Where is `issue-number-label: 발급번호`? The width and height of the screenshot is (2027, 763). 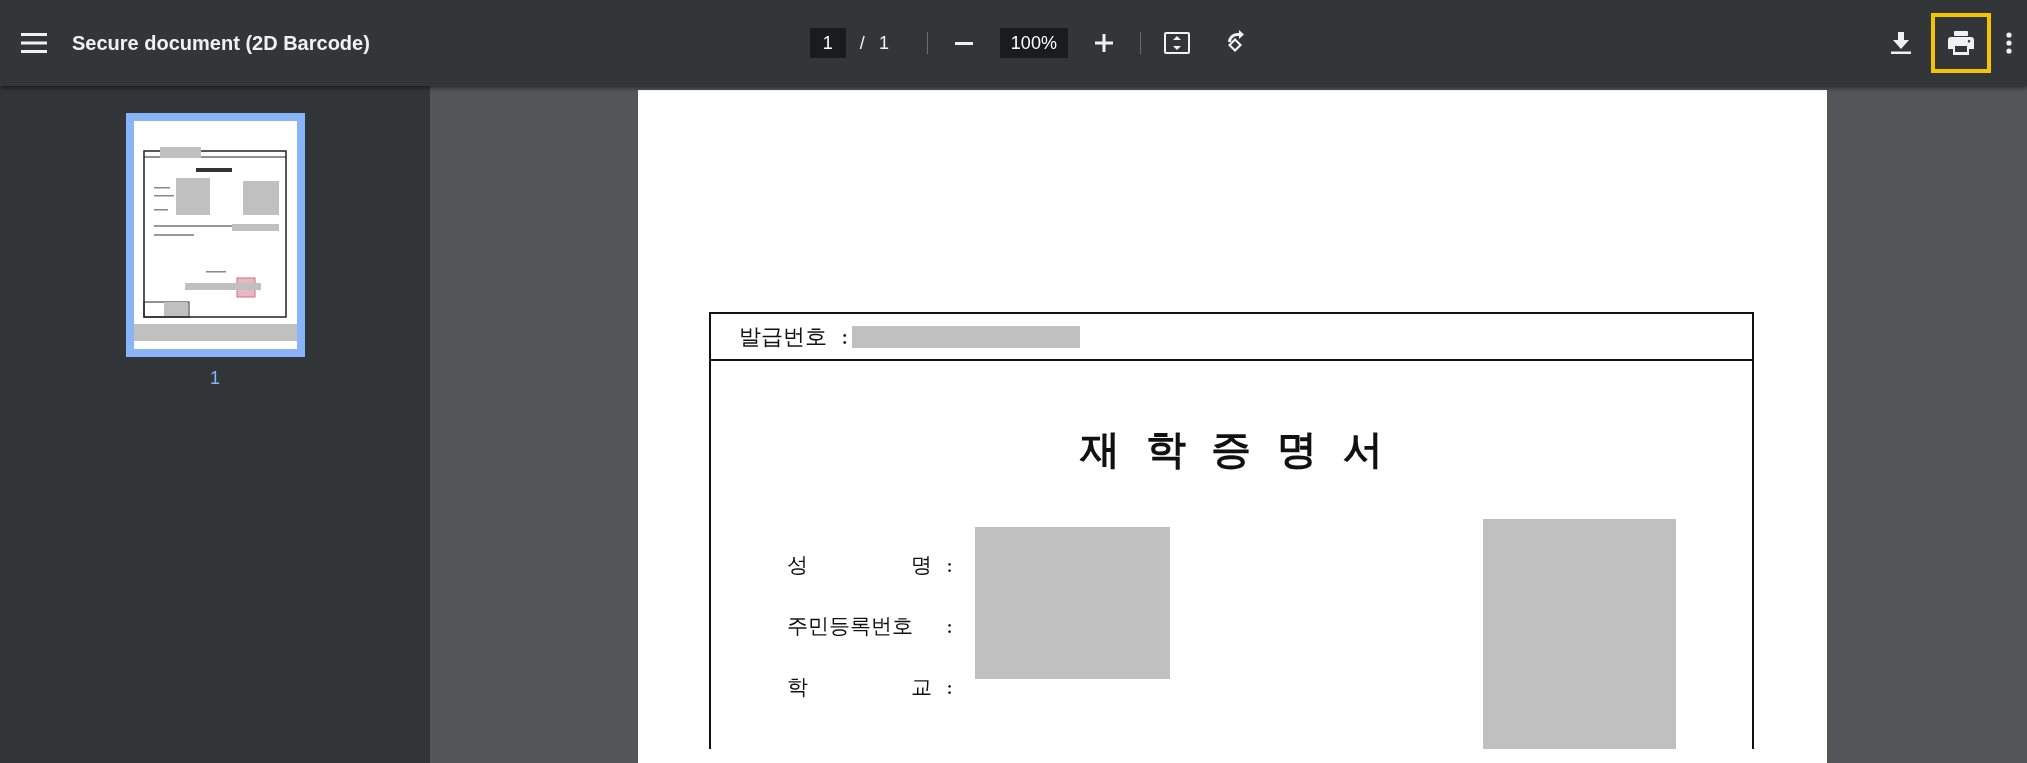 issue-number-label: 발급번호 is located at coordinates (783, 337).